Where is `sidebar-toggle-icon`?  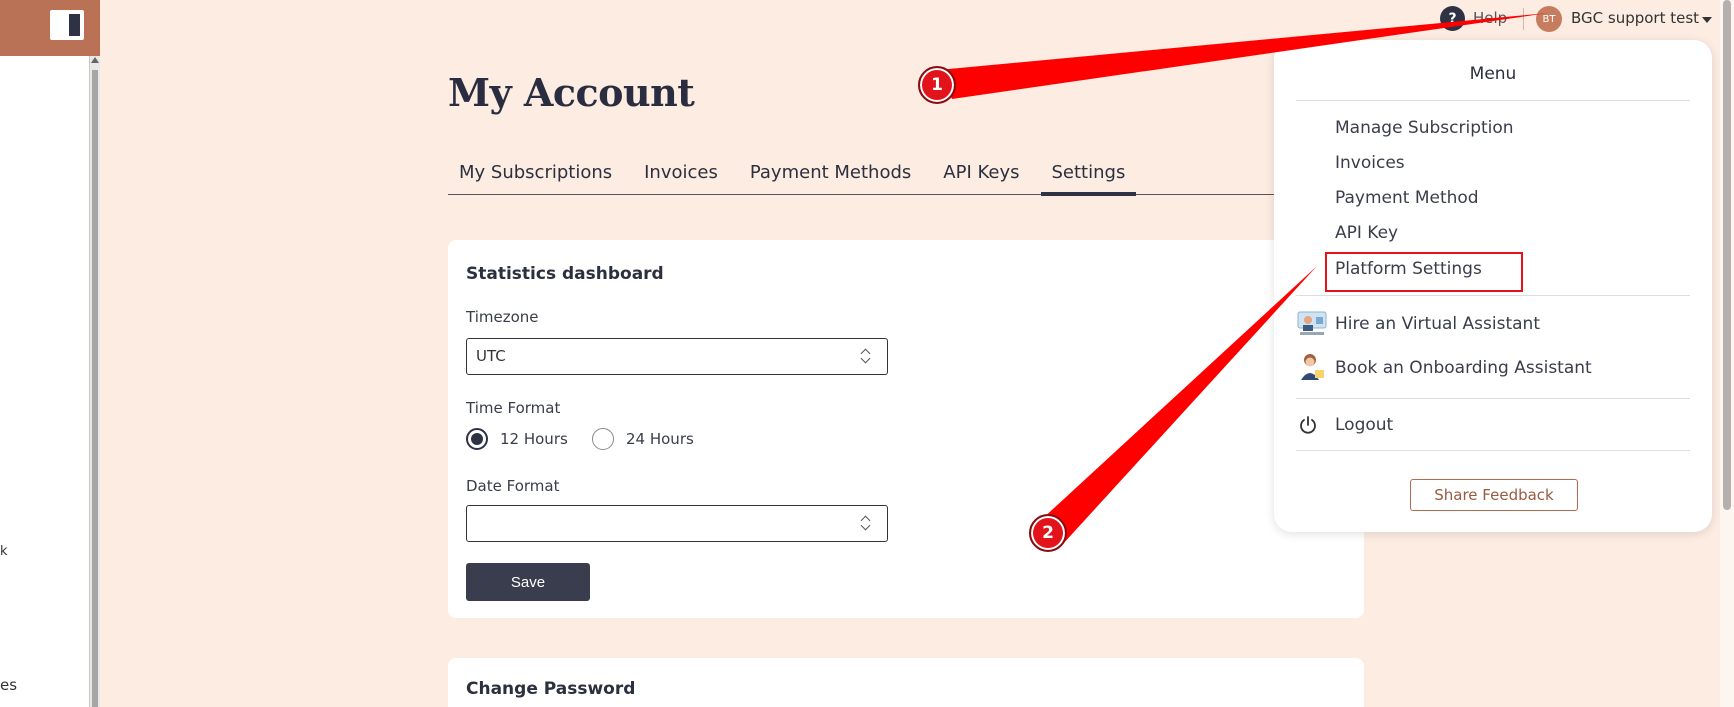
sidebar-toggle-icon is located at coordinates (67, 25).